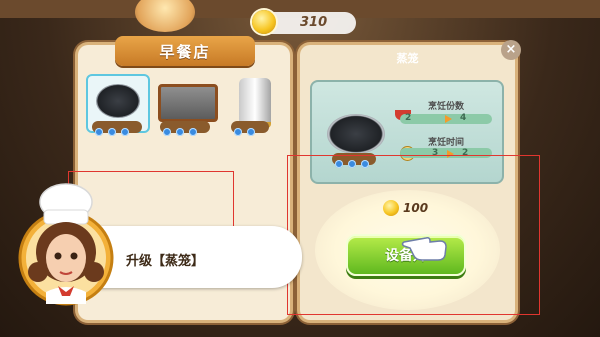 The width and height of the screenshot is (600, 337). What do you see at coordinates (188, 103) in the screenshot?
I see `flat-grill-icon` at bounding box center [188, 103].